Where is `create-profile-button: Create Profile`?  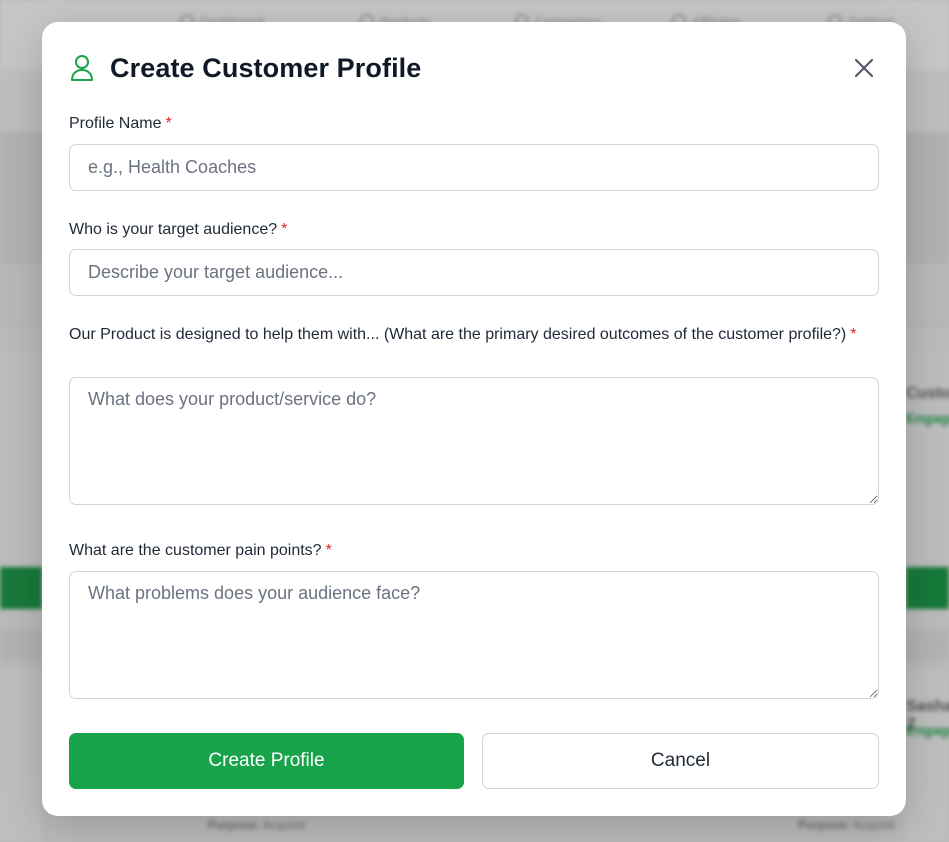 create-profile-button: Create Profile is located at coordinates (266, 761).